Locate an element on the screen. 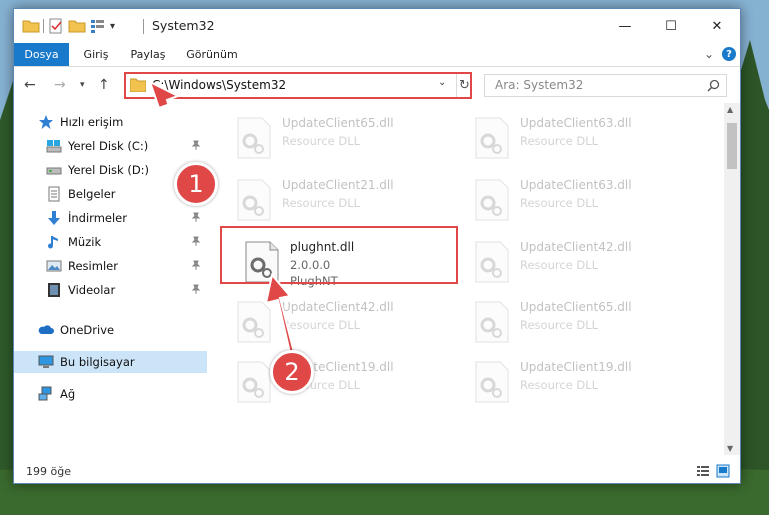  sidebar-item-local-disk-c: Yerel Disk (C:) is located at coordinates (110, 146).